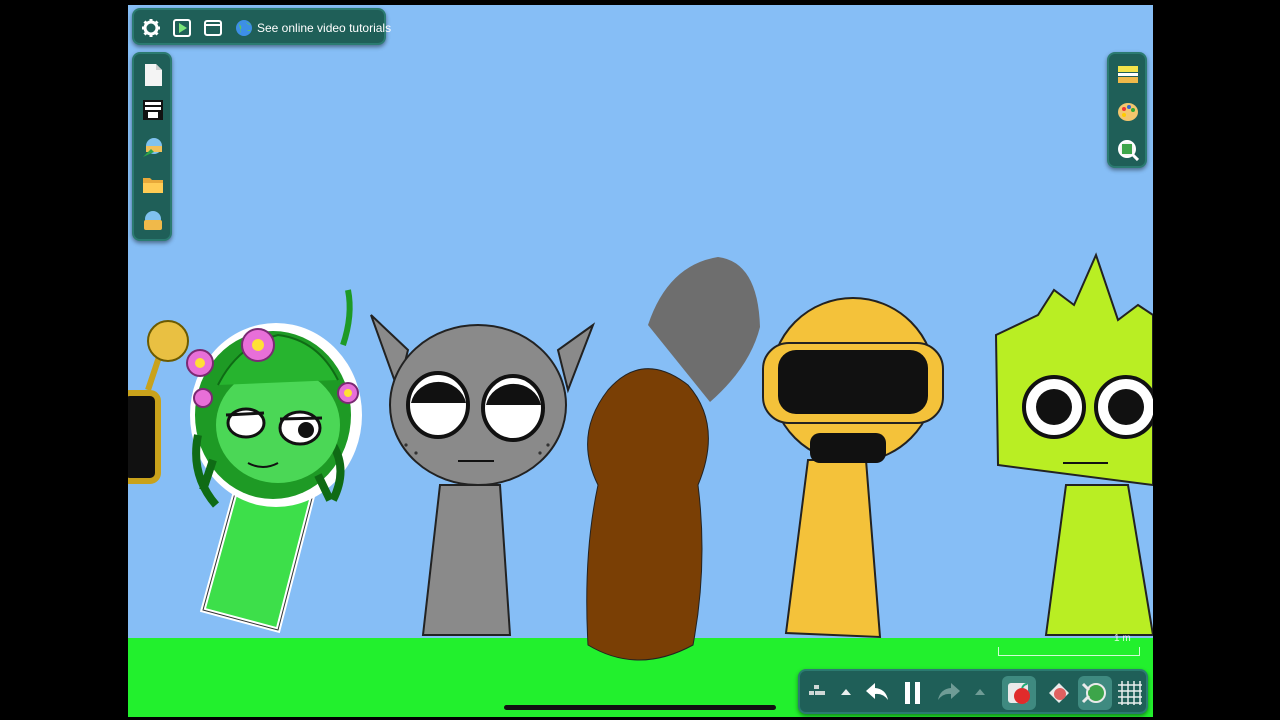  I want to click on pause-icon, so click(912, 693).